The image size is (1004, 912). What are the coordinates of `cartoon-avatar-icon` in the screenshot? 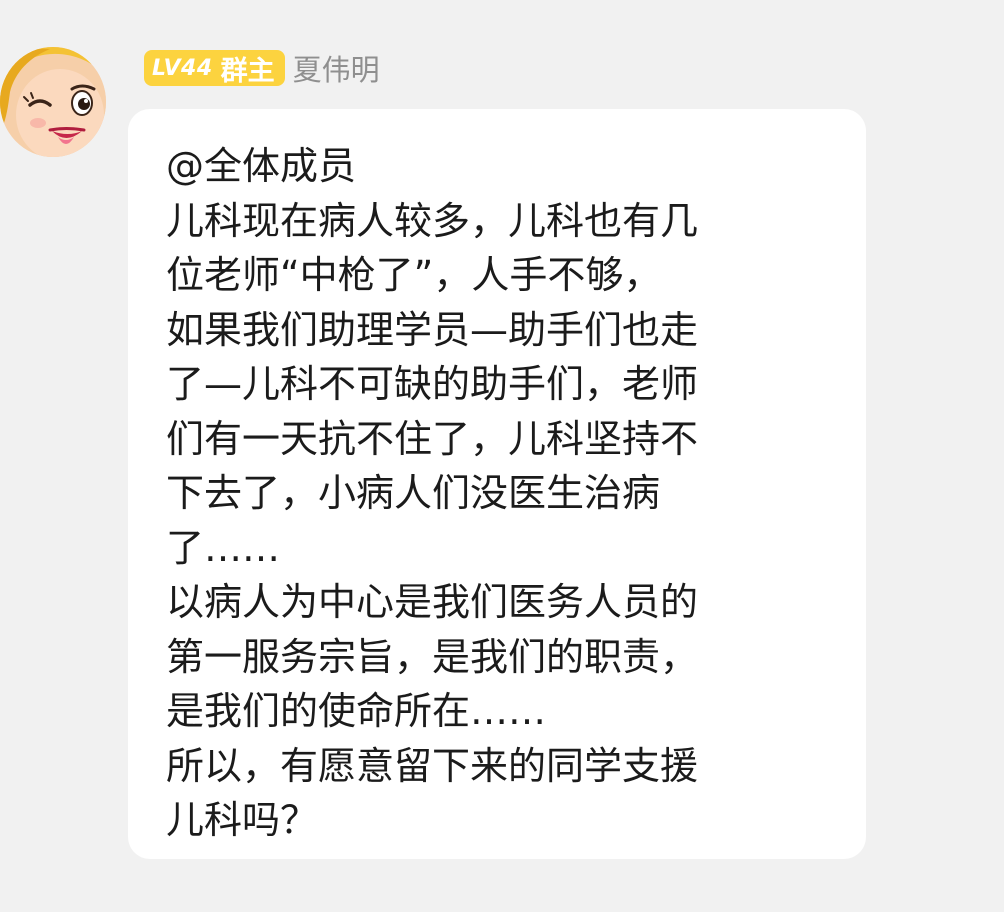 It's located at (53, 102).